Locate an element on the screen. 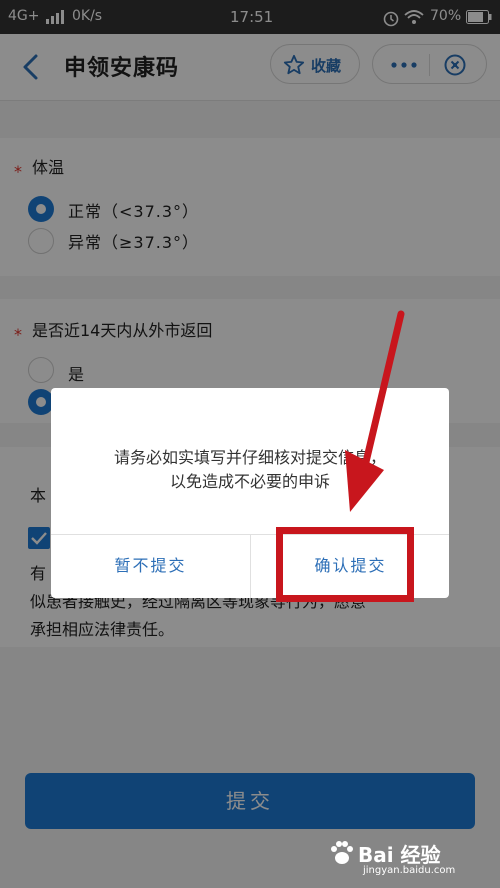 The width and height of the screenshot is (500, 888). watermark-url: jingyan.baidu.com is located at coordinates (409, 870).